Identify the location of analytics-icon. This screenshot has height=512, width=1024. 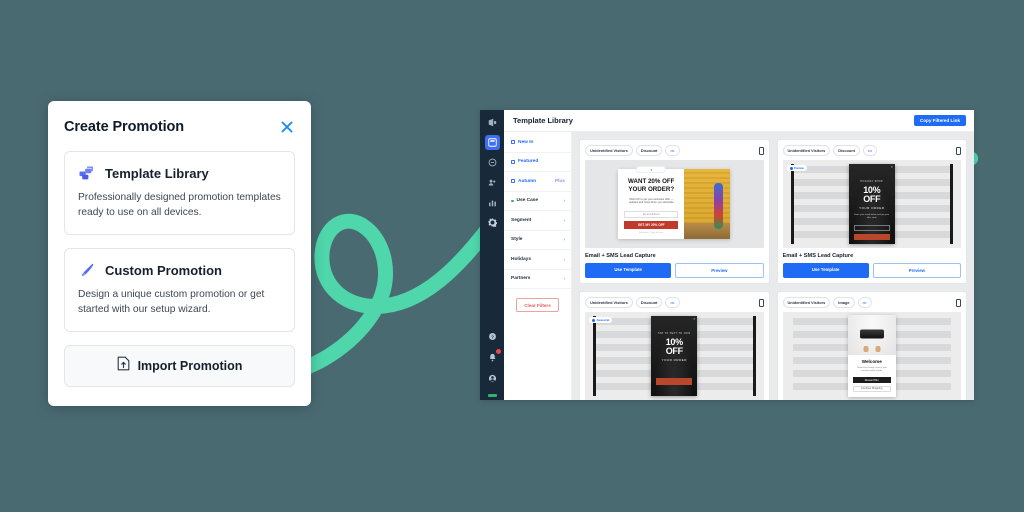
(492, 202).